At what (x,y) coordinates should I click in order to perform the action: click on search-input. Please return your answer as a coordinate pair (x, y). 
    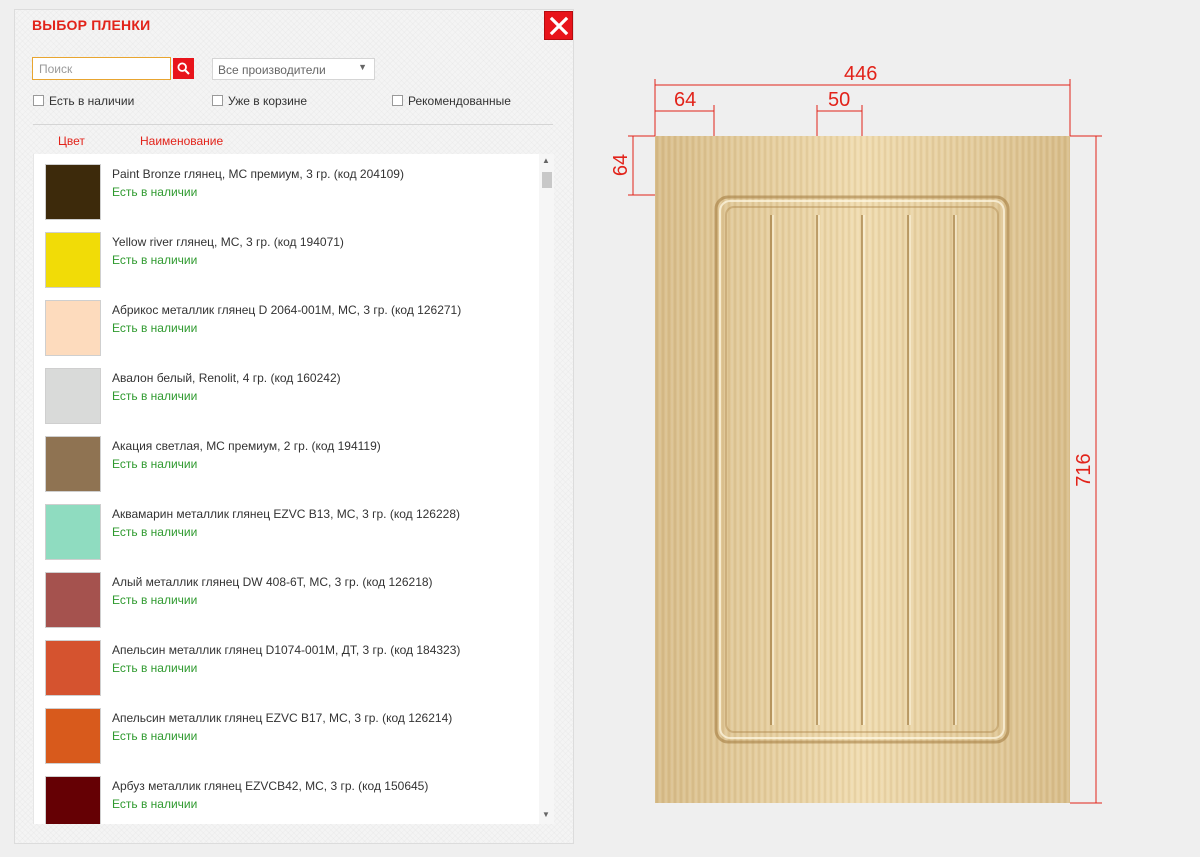
    Looking at the image, I should click on (101, 68).